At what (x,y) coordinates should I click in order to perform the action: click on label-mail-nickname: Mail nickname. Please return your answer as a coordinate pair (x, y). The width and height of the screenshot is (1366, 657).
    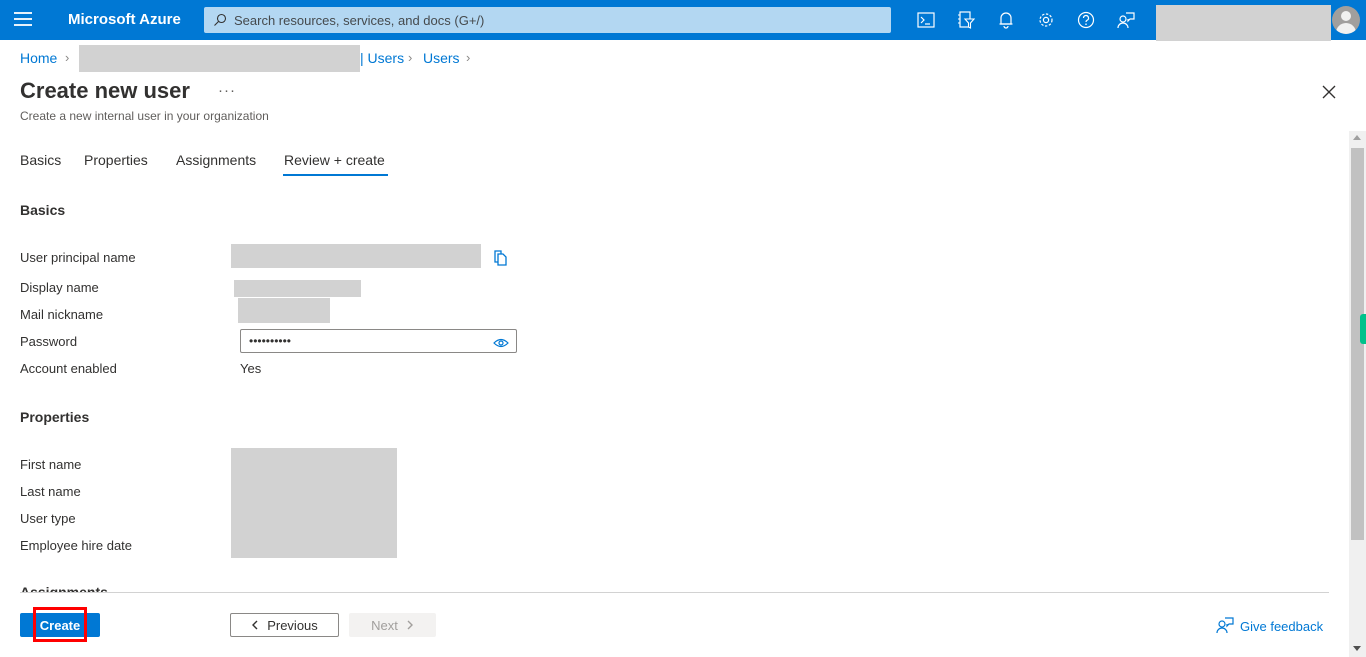
    Looking at the image, I should click on (62, 314).